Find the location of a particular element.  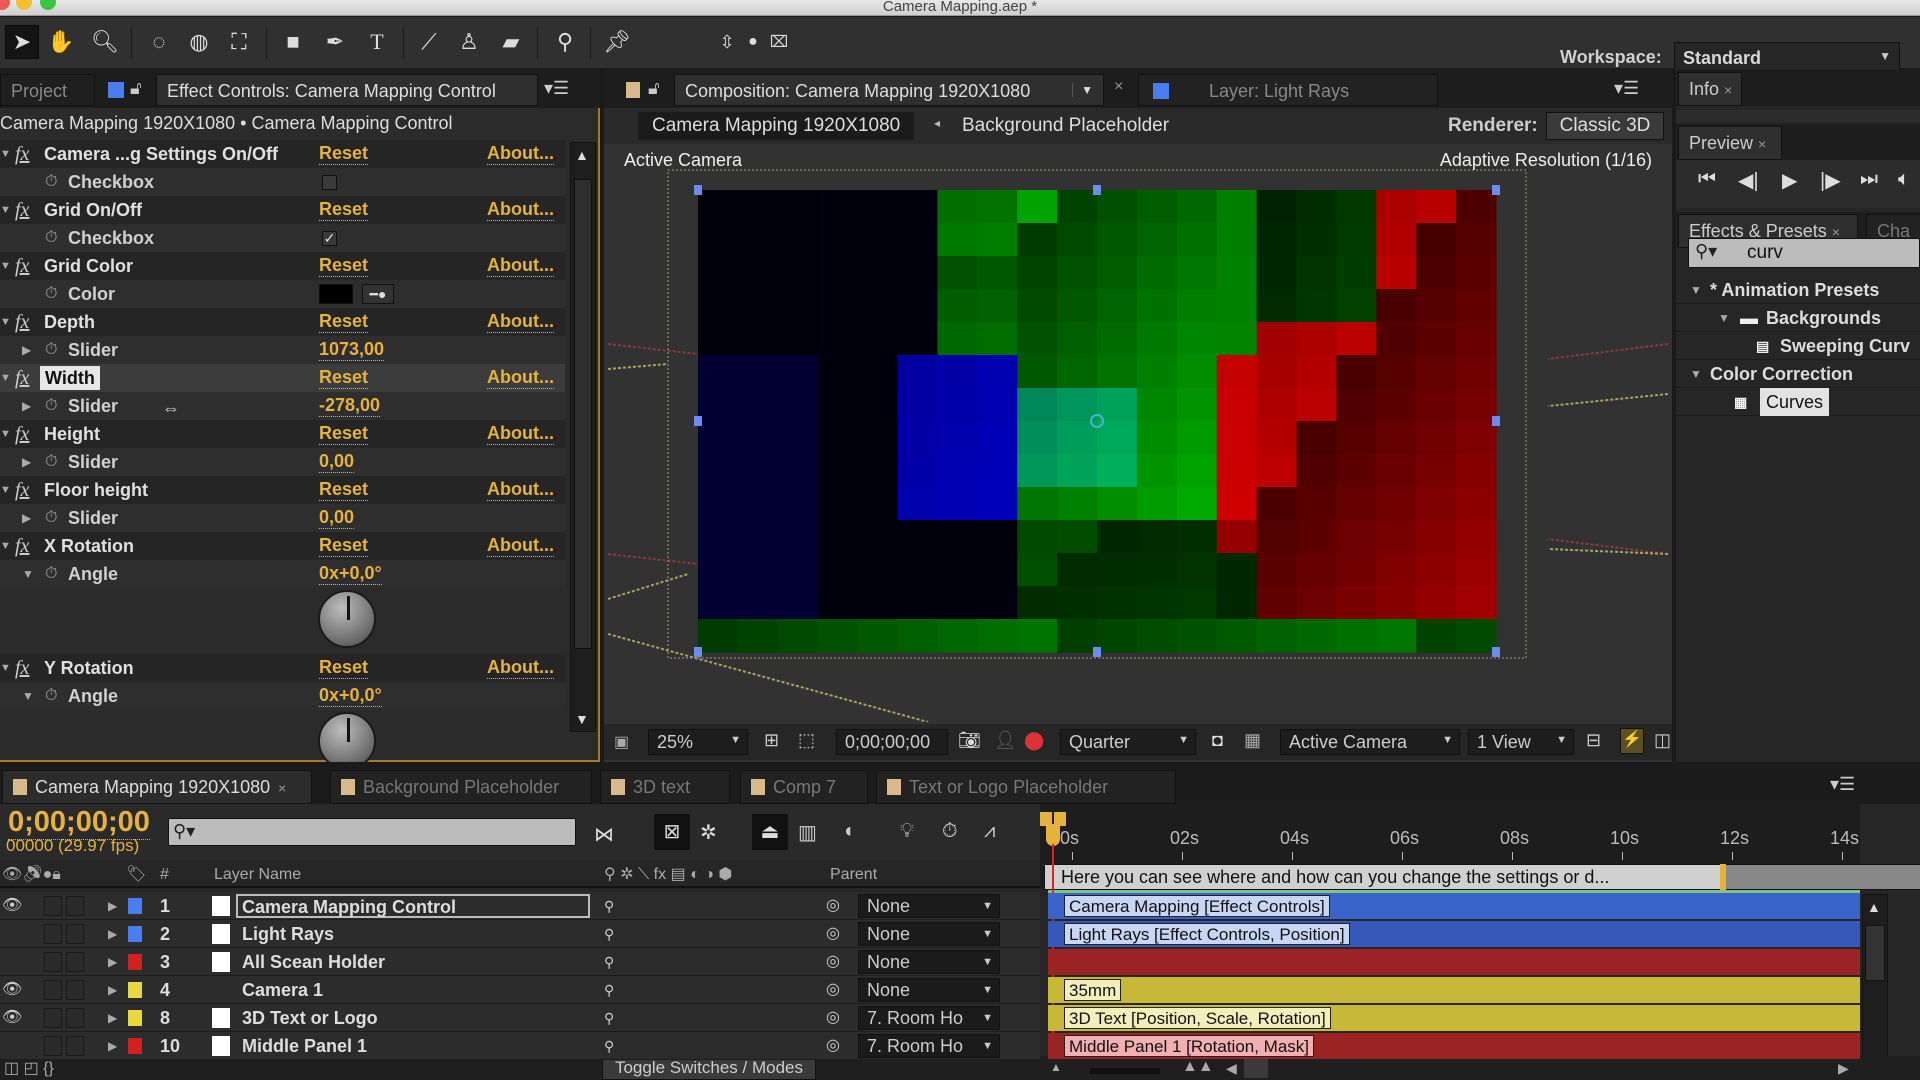

timeline-icon: ◫ is located at coordinates (1662, 740).